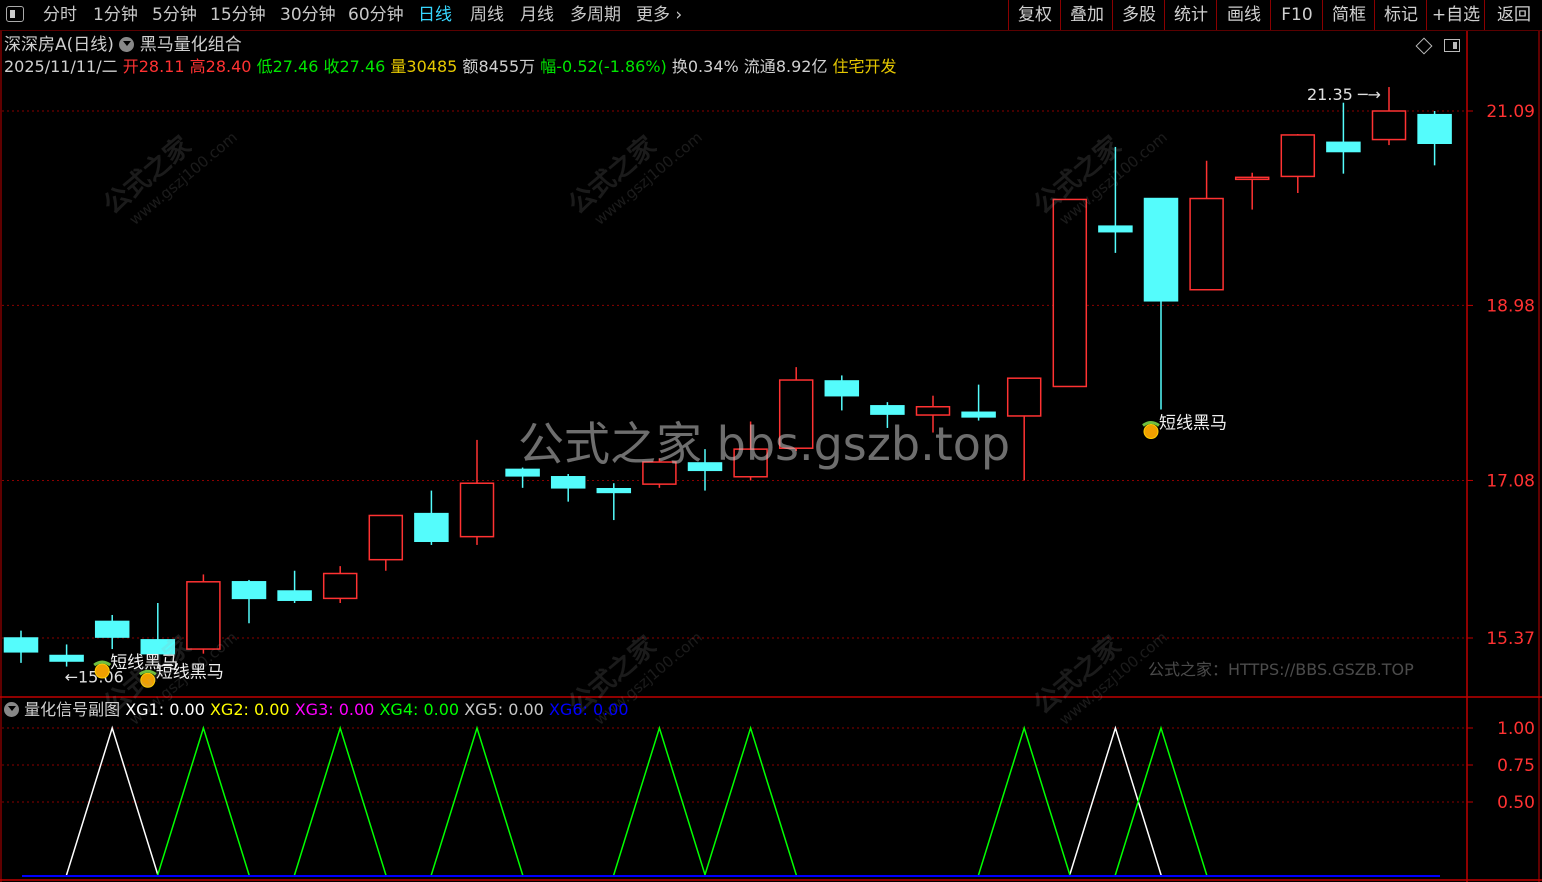 The width and height of the screenshot is (1542, 882). Describe the element at coordinates (801, 66) in the screenshot. I see `float-value: 8.92亿` at that location.